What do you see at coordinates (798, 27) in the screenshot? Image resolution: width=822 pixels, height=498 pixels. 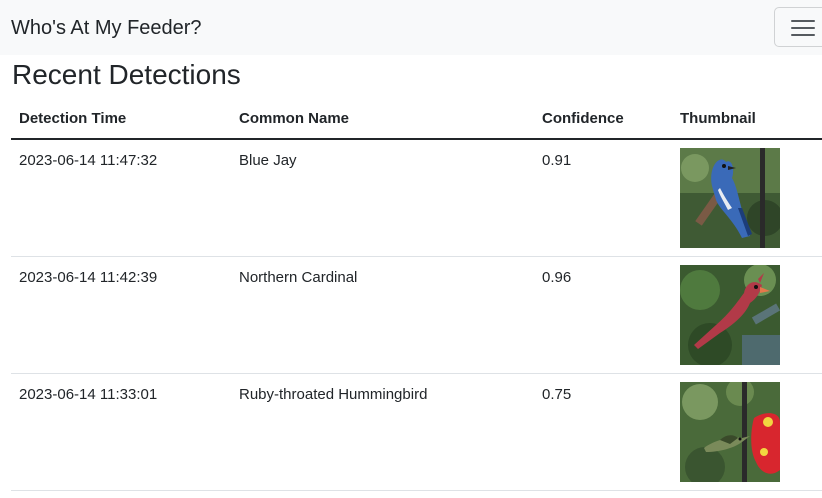 I see `navbar-toggler-button` at bounding box center [798, 27].